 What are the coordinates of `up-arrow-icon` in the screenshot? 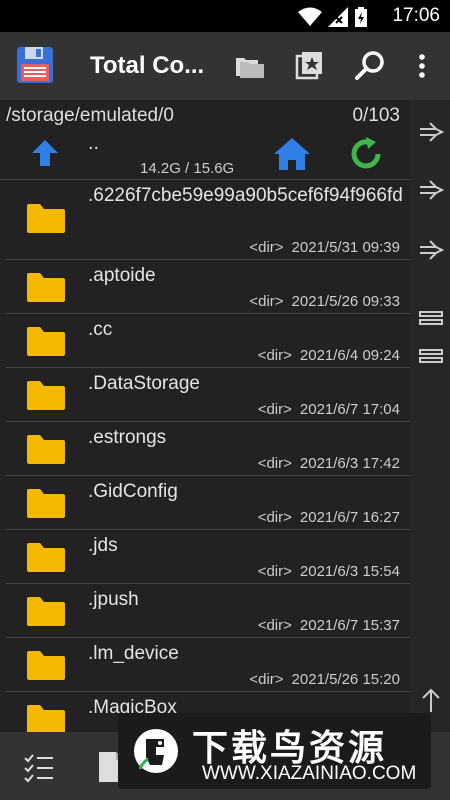 It's located at (45, 153).